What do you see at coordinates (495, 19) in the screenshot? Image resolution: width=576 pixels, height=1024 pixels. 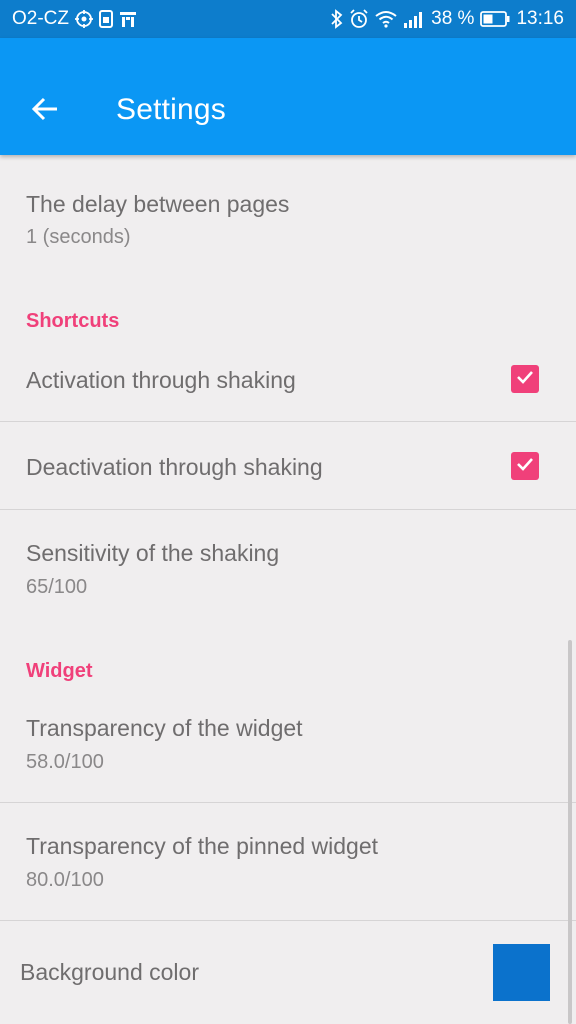 I see `battery-icon` at bounding box center [495, 19].